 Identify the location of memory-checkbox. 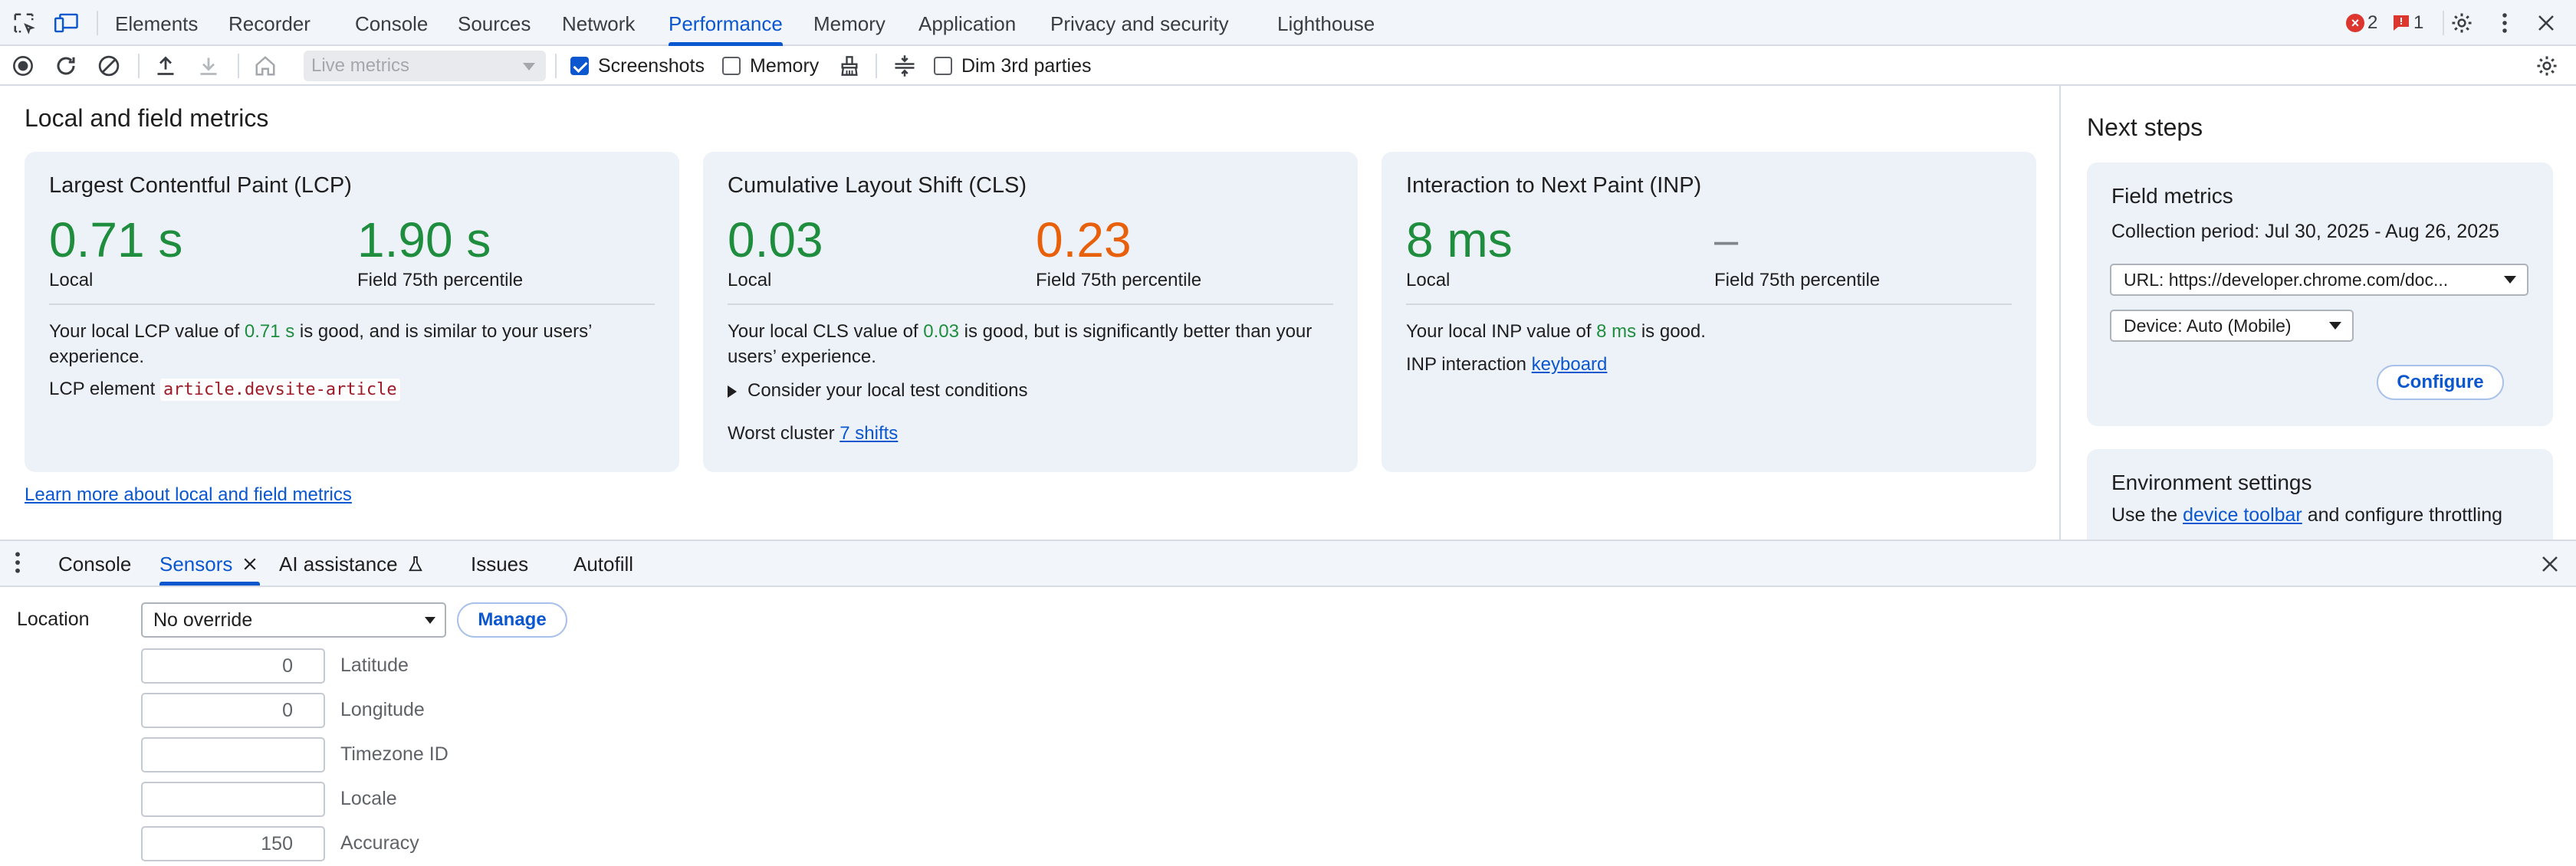
(732, 66).